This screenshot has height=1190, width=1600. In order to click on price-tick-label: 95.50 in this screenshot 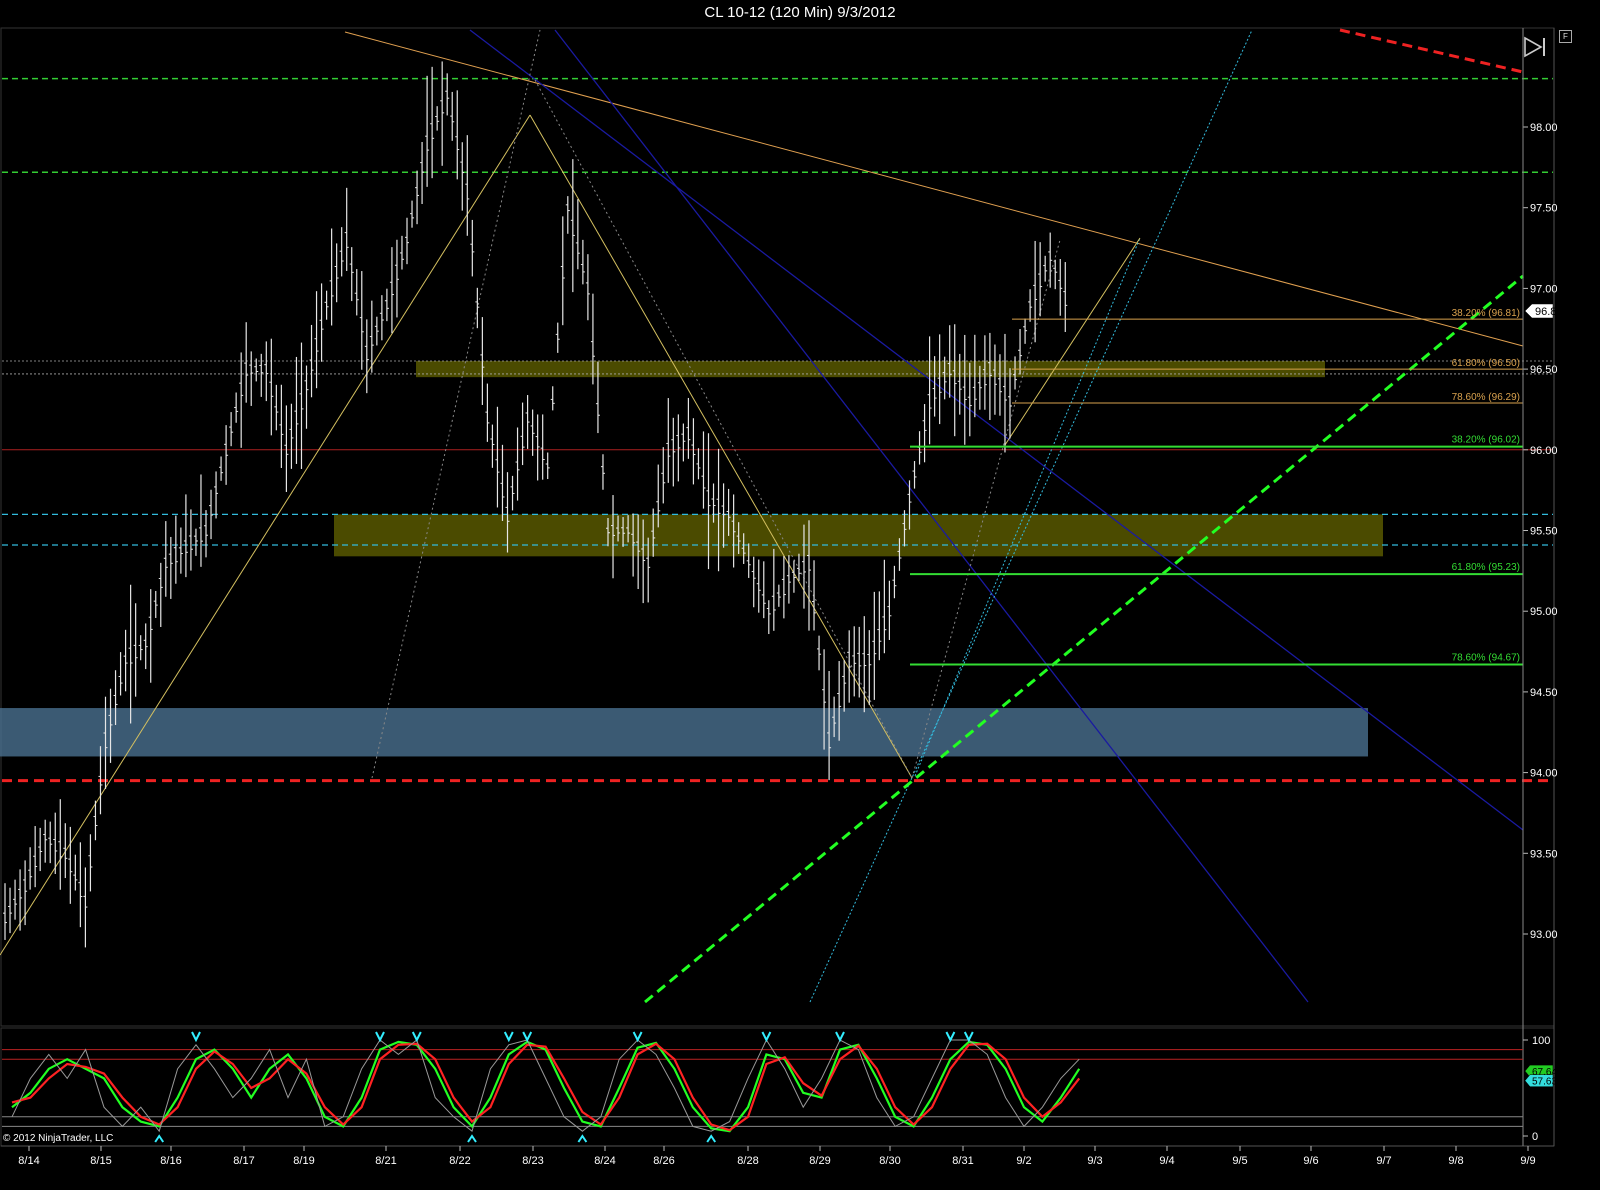, I will do `click(1544, 532)`.